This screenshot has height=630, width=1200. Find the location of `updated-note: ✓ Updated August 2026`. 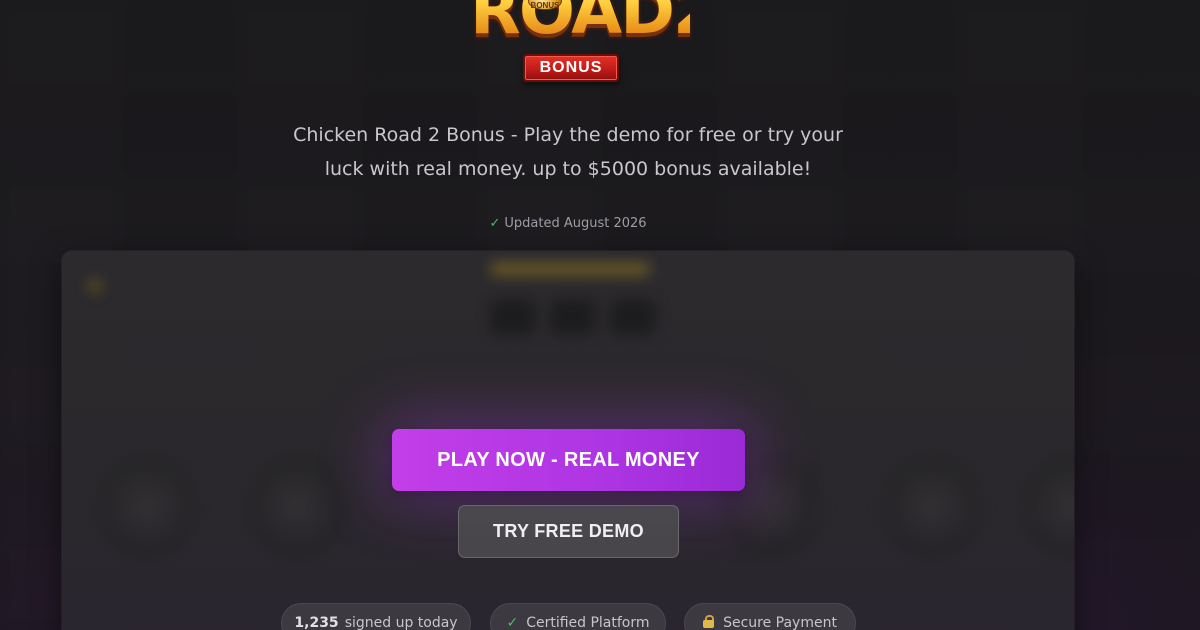

updated-note: ✓ Updated August 2026 is located at coordinates (568, 224).